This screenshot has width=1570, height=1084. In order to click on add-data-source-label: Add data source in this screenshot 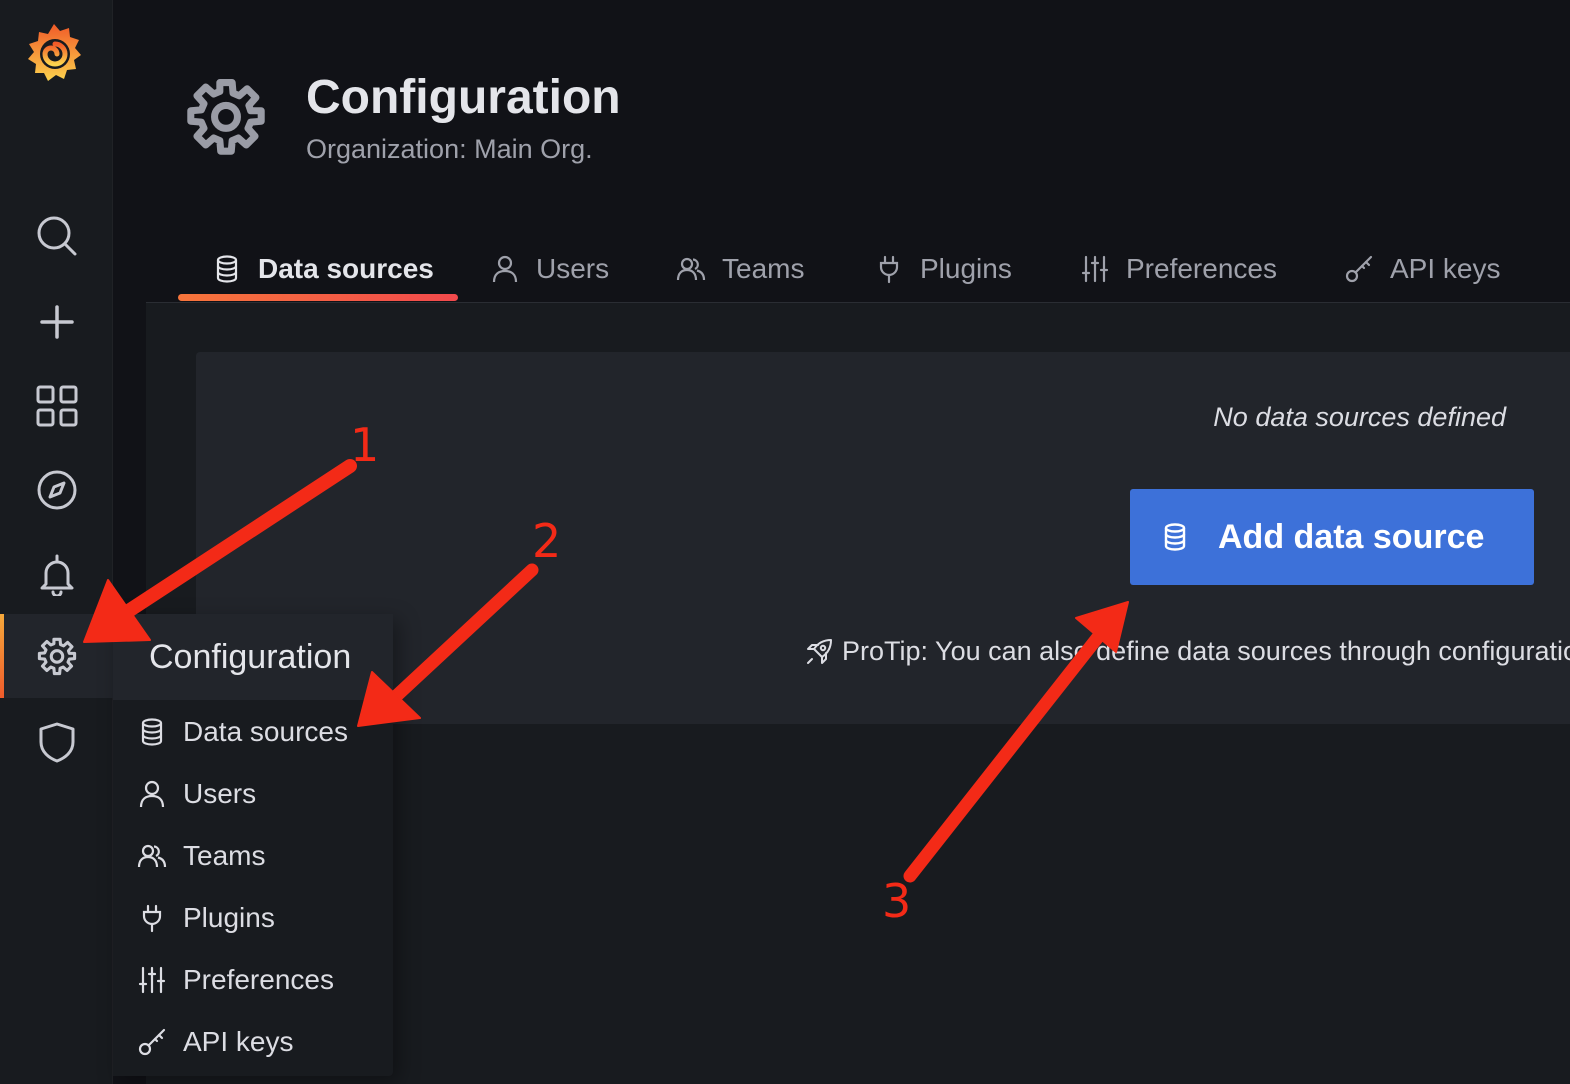, I will do `click(1351, 536)`.